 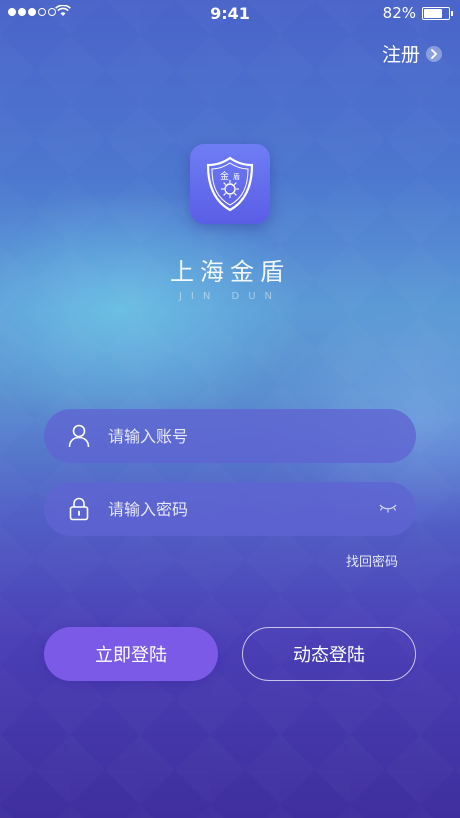 What do you see at coordinates (437, 13) in the screenshot?
I see `battery-icon` at bounding box center [437, 13].